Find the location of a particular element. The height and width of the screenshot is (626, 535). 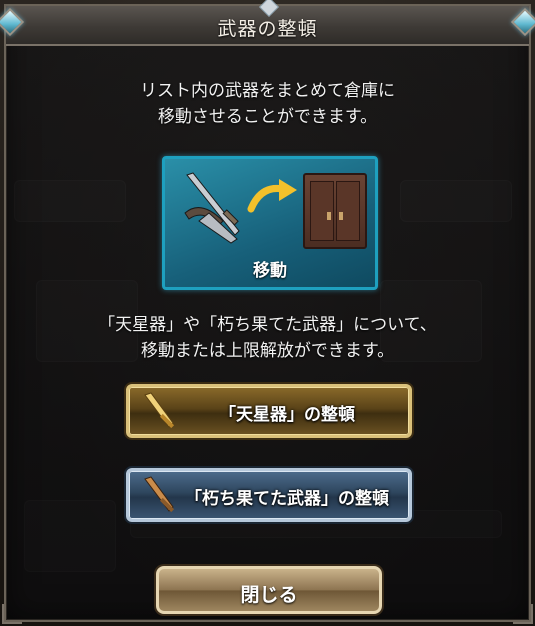

arrange-decrepit-label: 「朽ち果てた武器」の整頓 is located at coordinates (287, 499).